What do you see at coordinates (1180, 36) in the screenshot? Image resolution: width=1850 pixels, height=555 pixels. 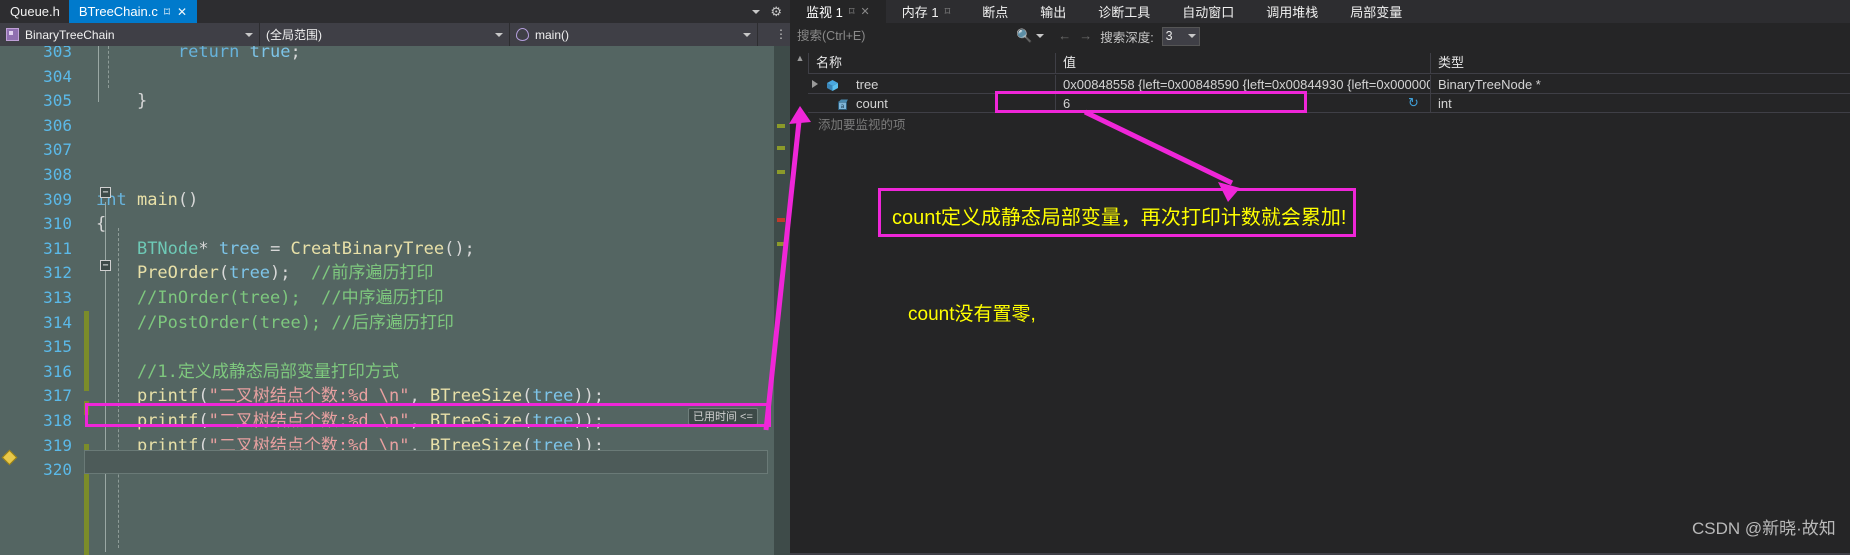 I see `search-depth-spinner: 3` at bounding box center [1180, 36].